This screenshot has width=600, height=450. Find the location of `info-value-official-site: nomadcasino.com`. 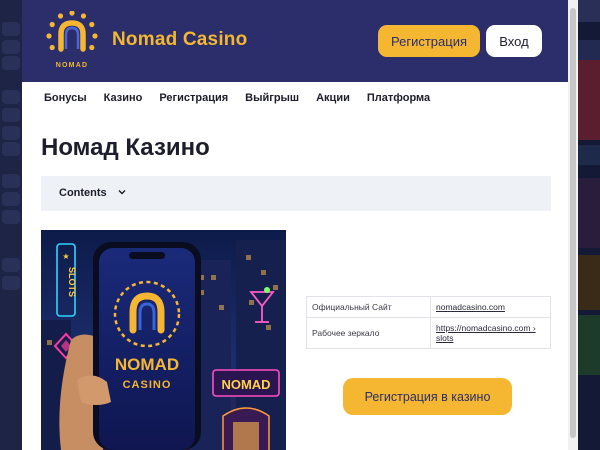

info-value-official-site: nomadcasino.com is located at coordinates (490, 307).